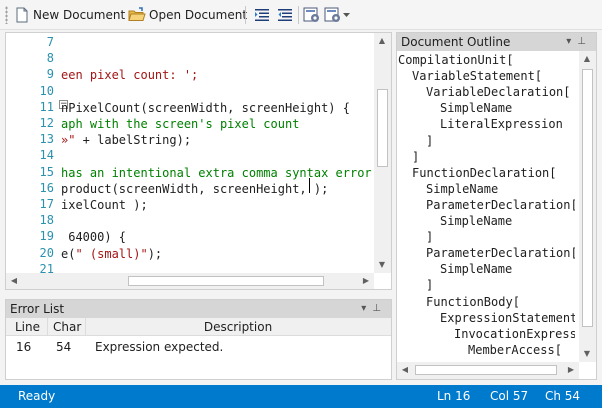  I want to click on panel-buttons: ▾⊥, so click(374, 309).